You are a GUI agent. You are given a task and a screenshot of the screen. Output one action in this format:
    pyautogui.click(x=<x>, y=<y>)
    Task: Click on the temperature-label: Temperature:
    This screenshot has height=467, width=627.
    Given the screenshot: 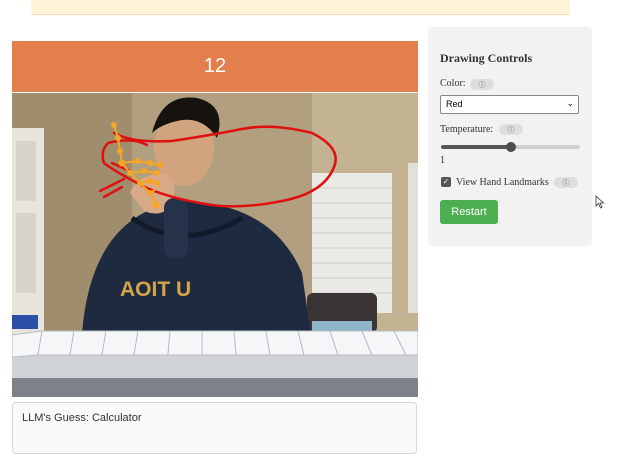 What is the action you would take?
    pyautogui.click(x=467, y=129)
    